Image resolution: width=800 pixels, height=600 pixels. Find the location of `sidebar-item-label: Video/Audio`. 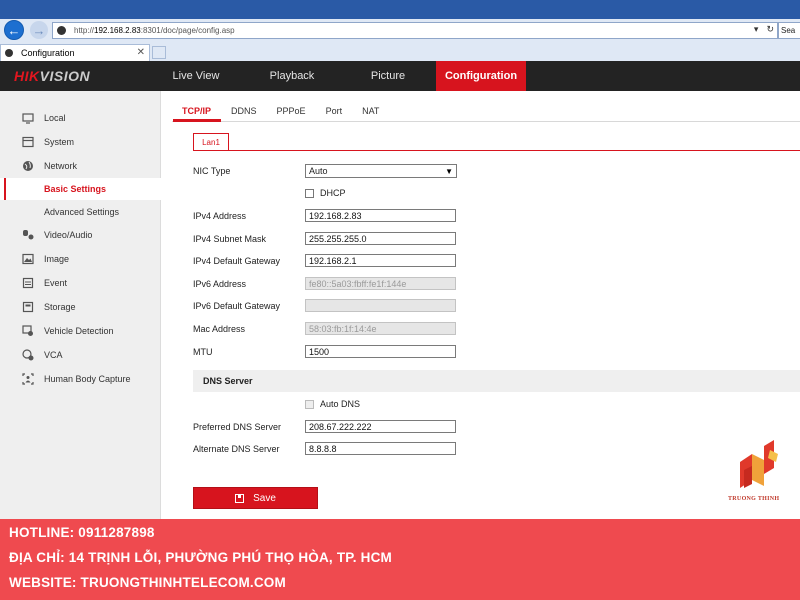

sidebar-item-label: Video/Audio is located at coordinates (68, 235).